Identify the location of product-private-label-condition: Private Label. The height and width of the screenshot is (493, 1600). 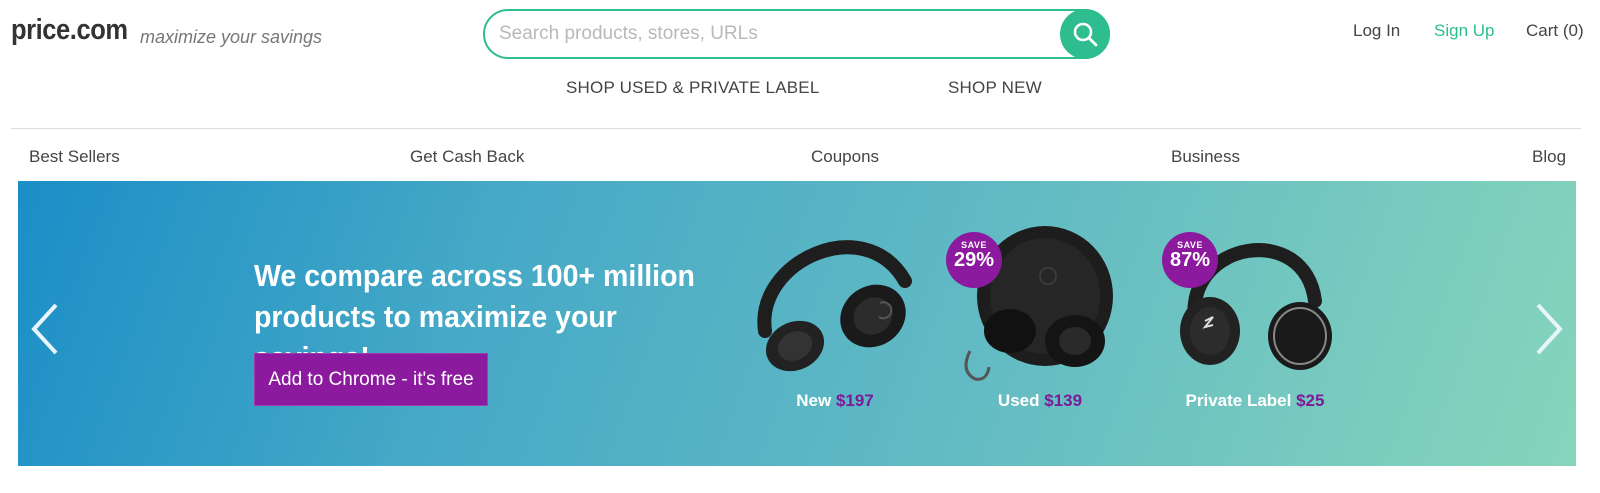
(1238, 400).